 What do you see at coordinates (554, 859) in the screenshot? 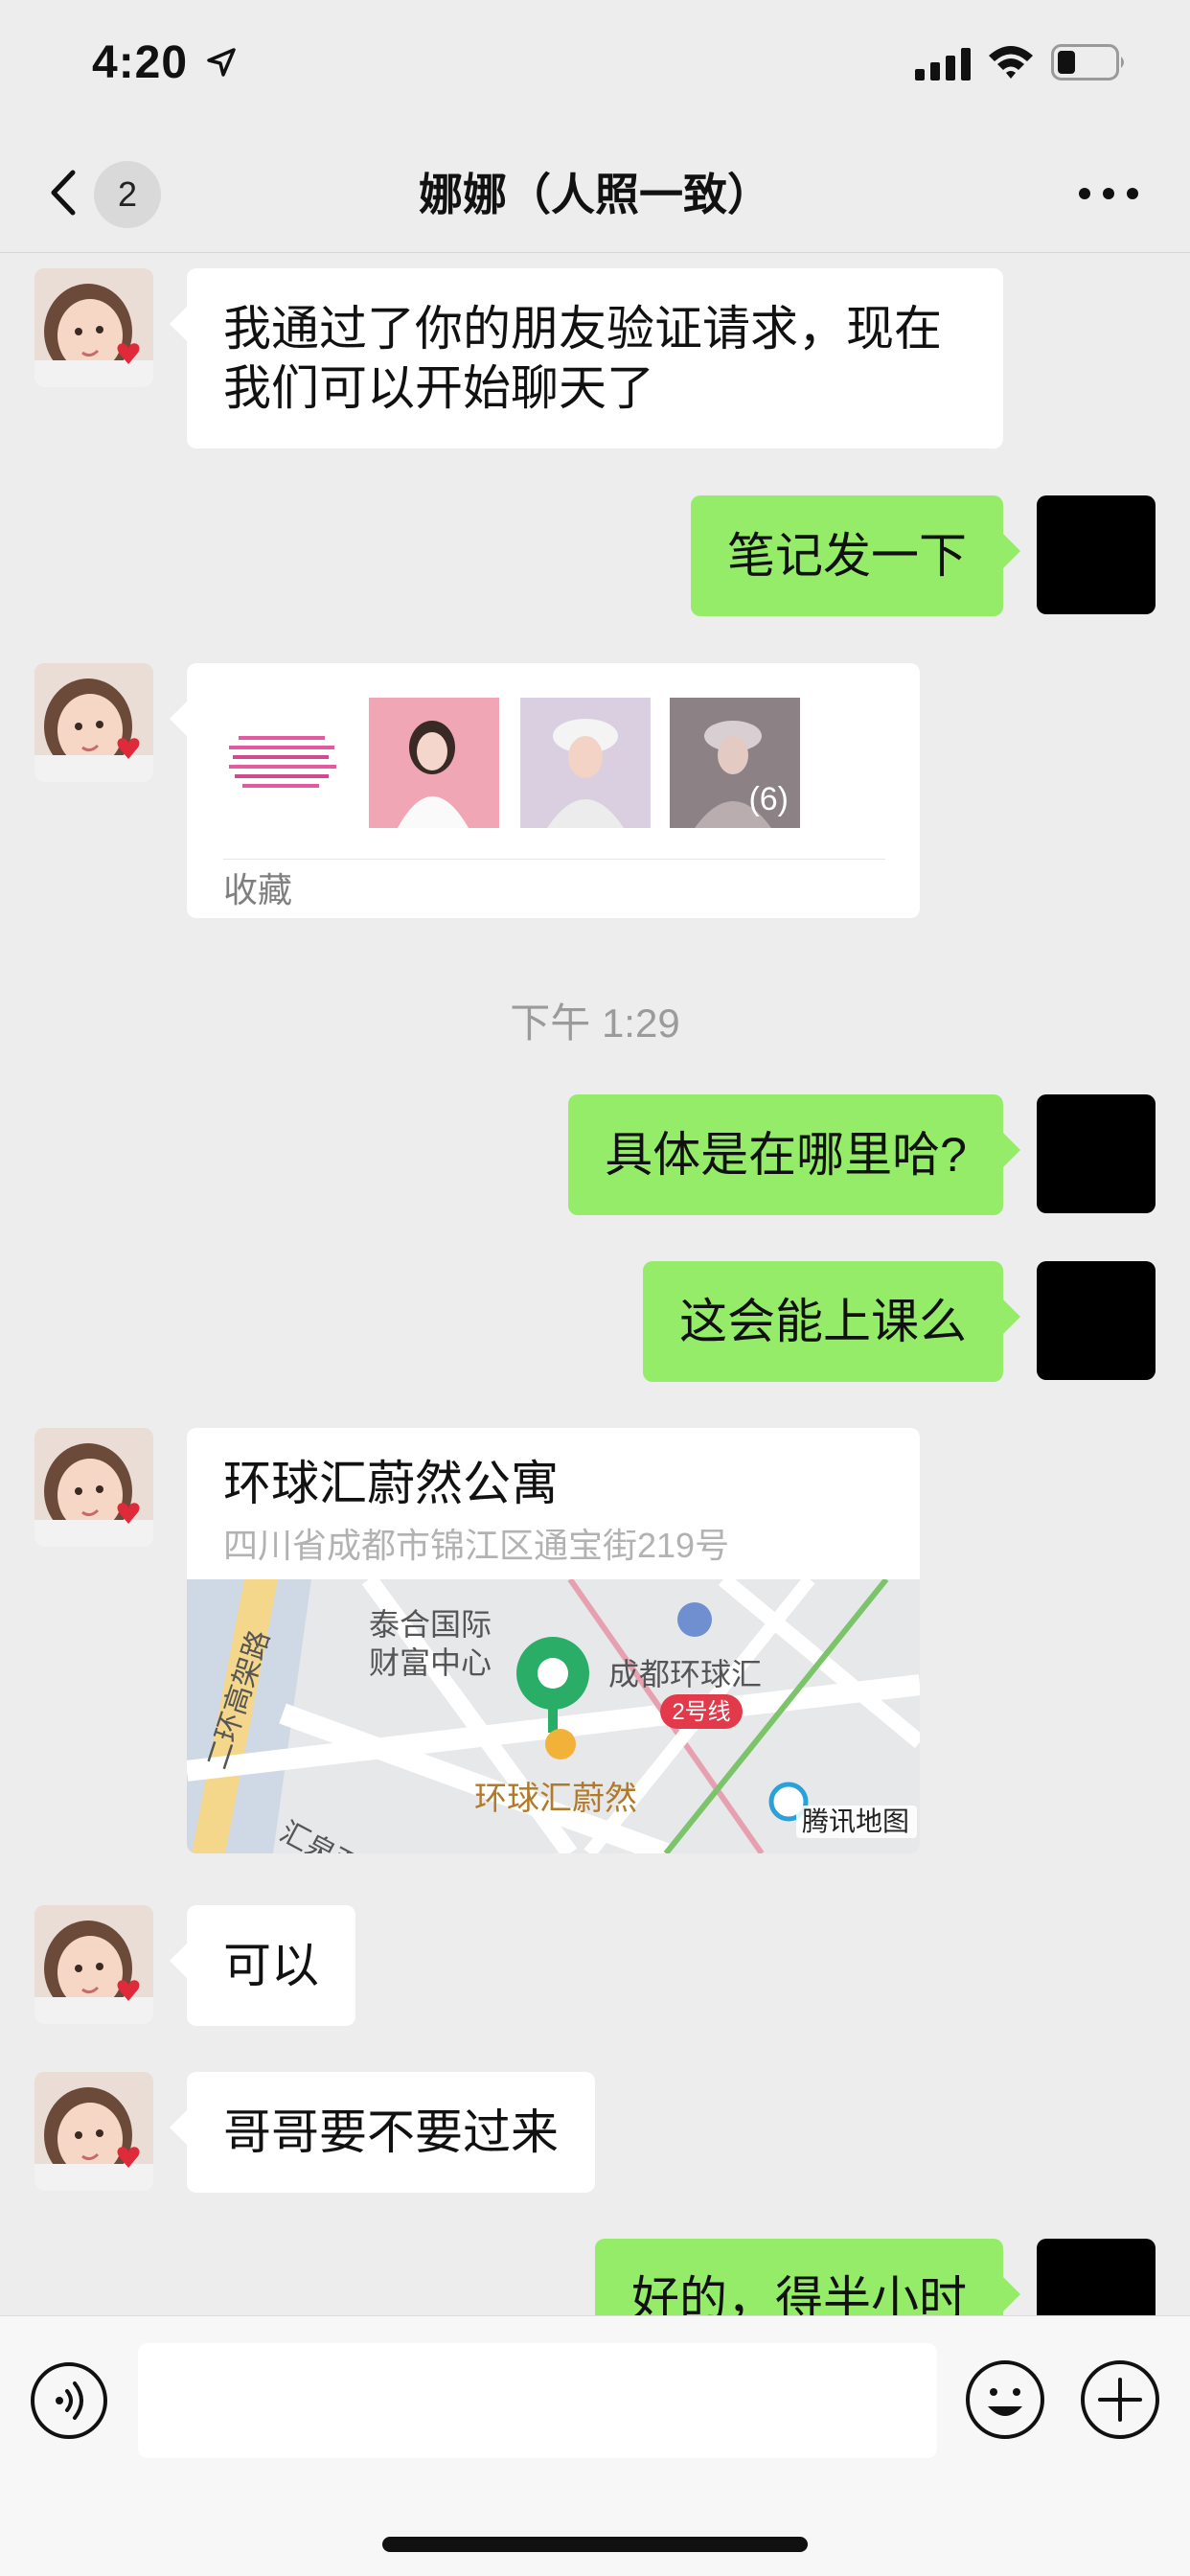
I see `card-divider` at bounding box center [554, 859].